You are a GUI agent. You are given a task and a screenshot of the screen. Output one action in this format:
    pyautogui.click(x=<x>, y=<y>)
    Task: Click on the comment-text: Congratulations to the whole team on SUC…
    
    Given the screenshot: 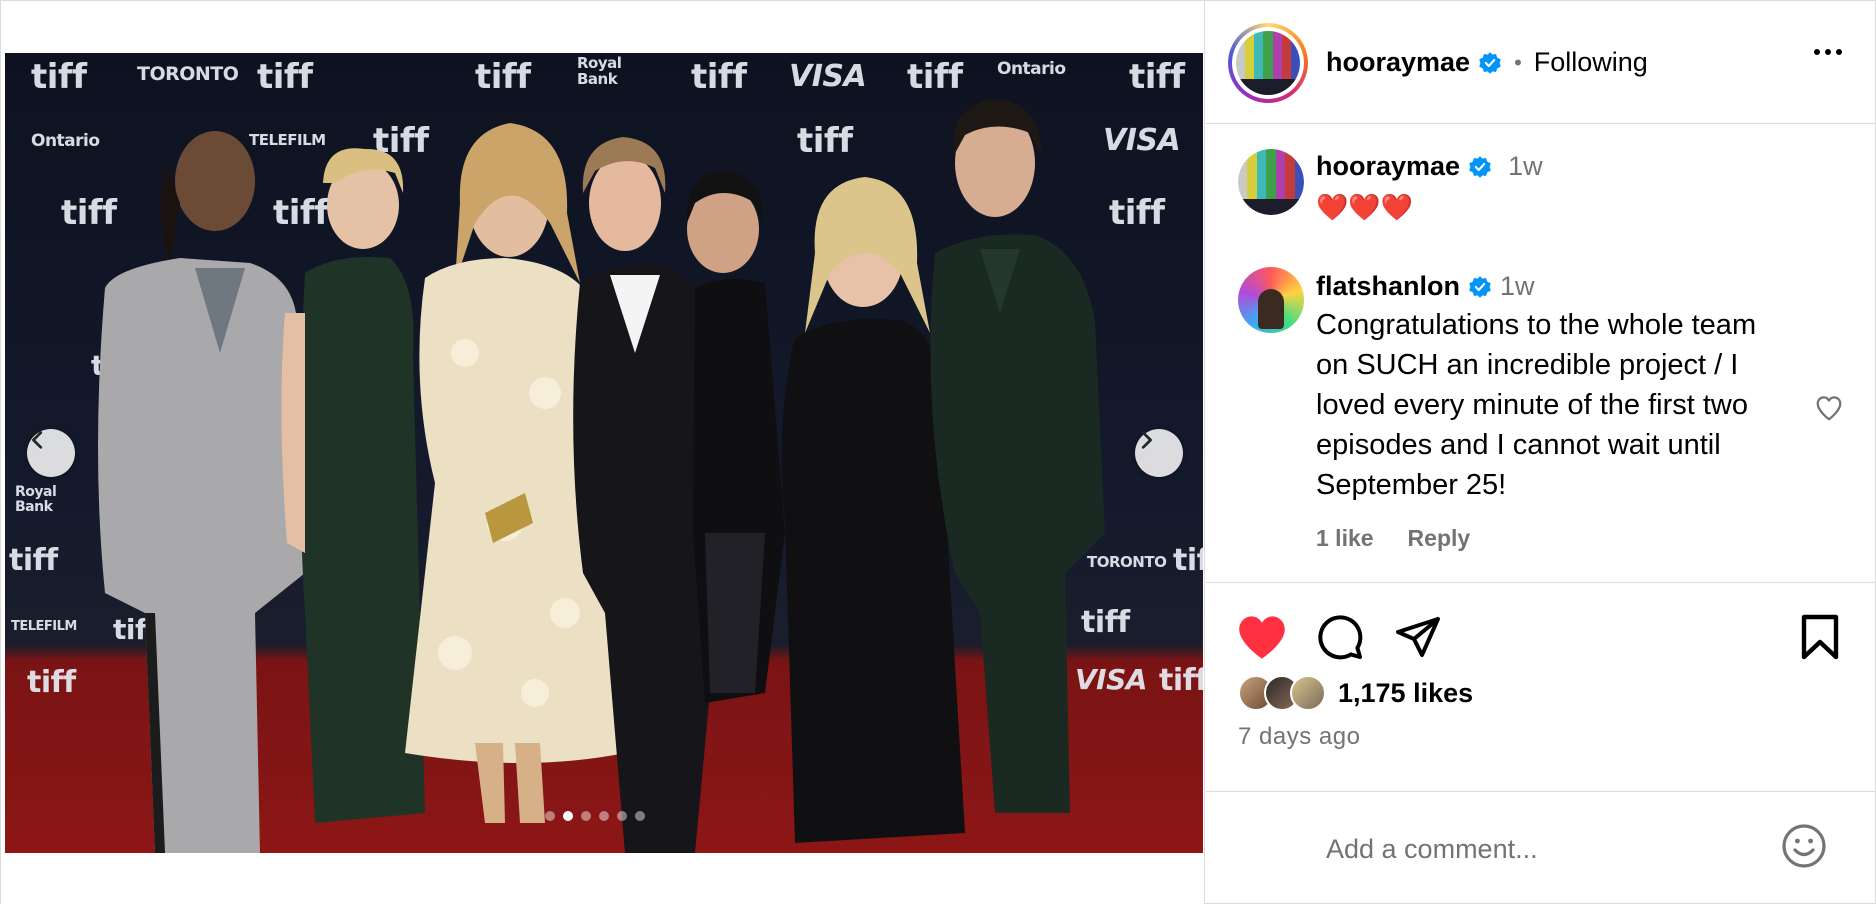 What is the action you would take?
    pyautogui.click(x=1536, y=405)
    